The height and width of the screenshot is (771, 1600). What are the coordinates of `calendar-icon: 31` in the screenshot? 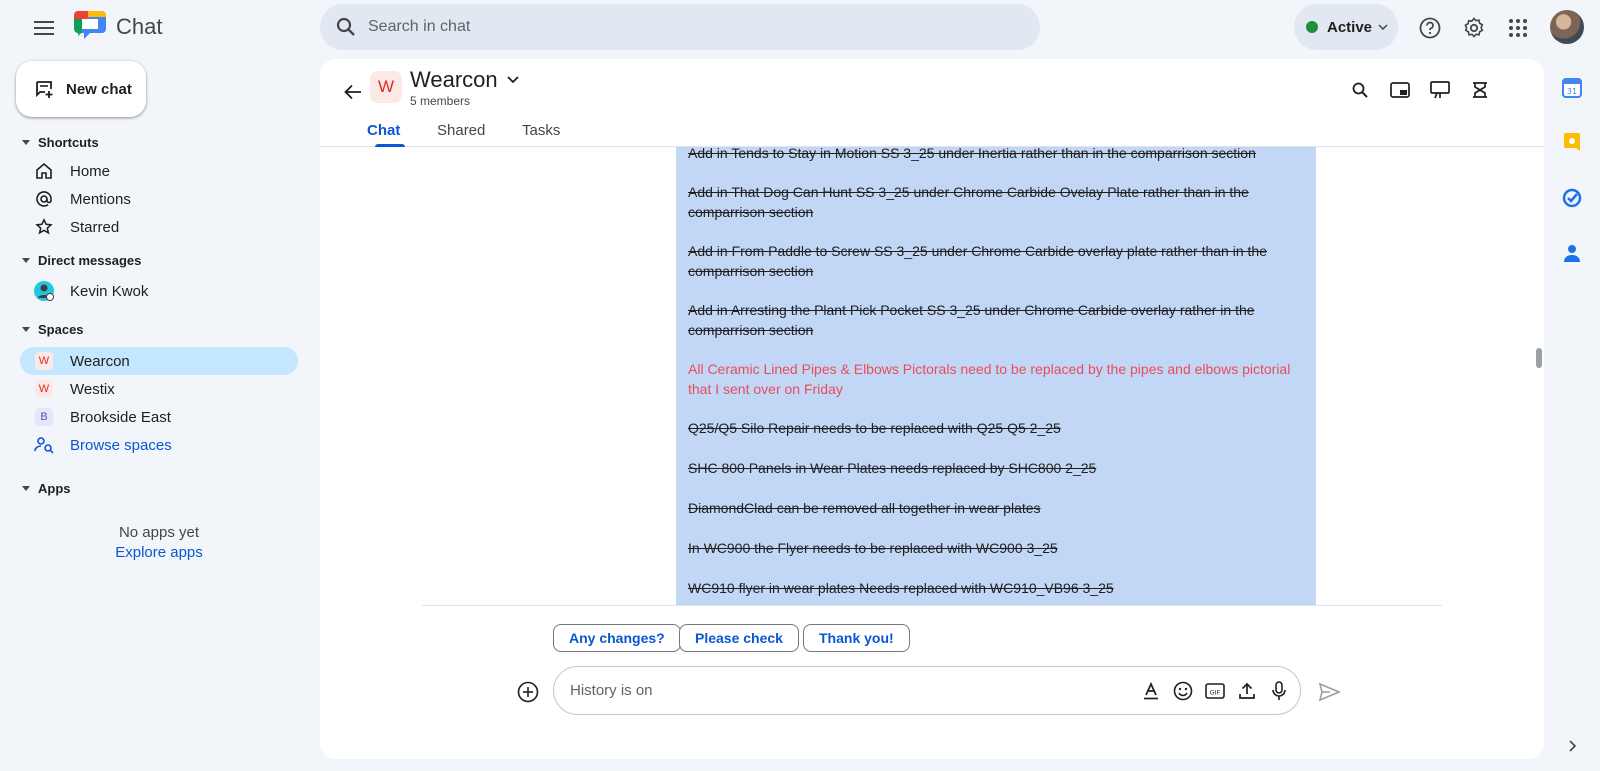 It's located at (1572, 88).